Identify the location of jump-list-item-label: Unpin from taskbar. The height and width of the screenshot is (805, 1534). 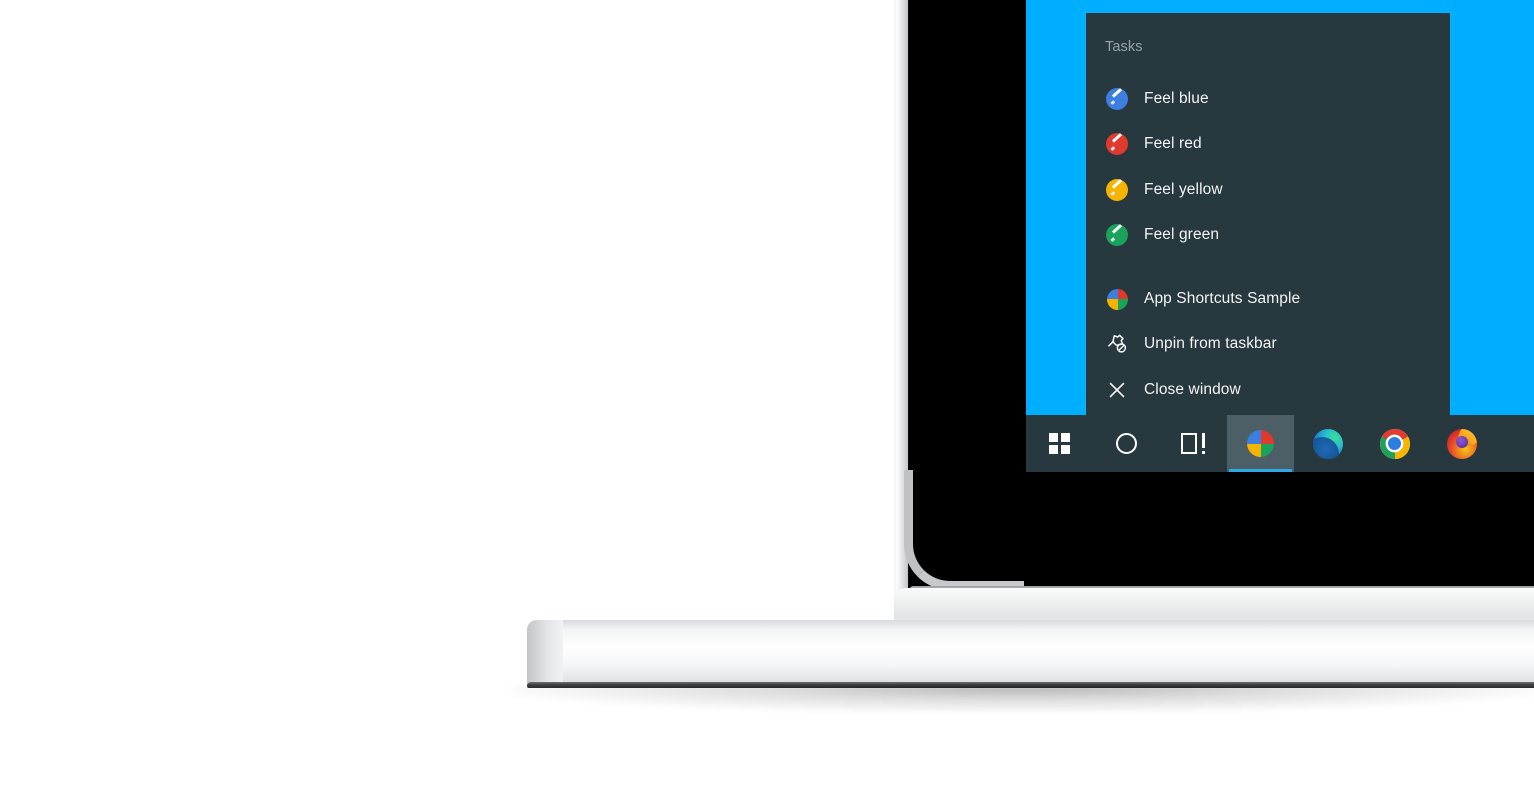
(1210, 344).